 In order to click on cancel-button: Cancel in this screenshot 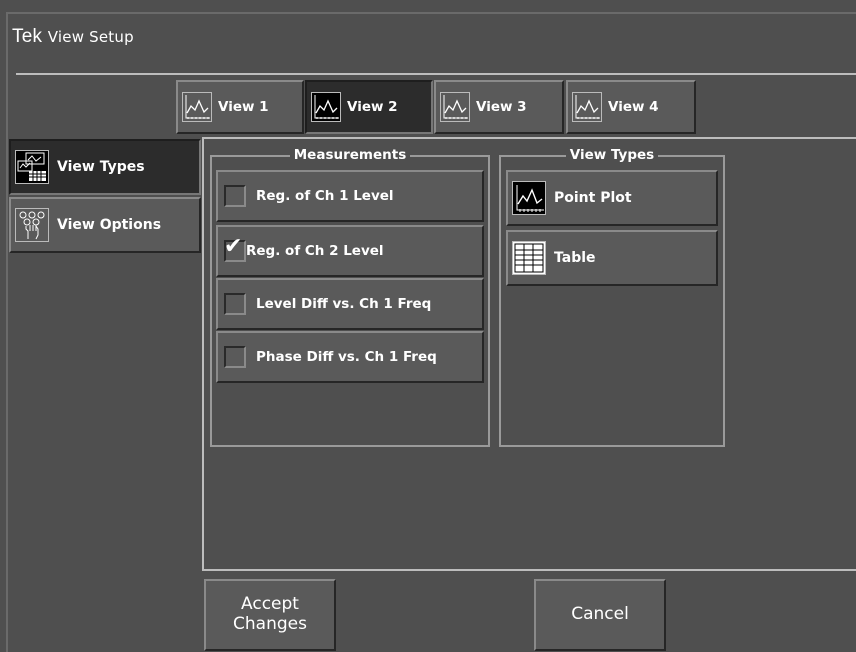, I will do `click(600, 615)`.